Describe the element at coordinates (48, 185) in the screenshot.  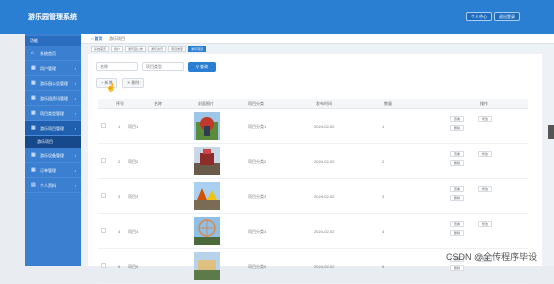
I see `sidebar-item-label: 个人资料` at that location.